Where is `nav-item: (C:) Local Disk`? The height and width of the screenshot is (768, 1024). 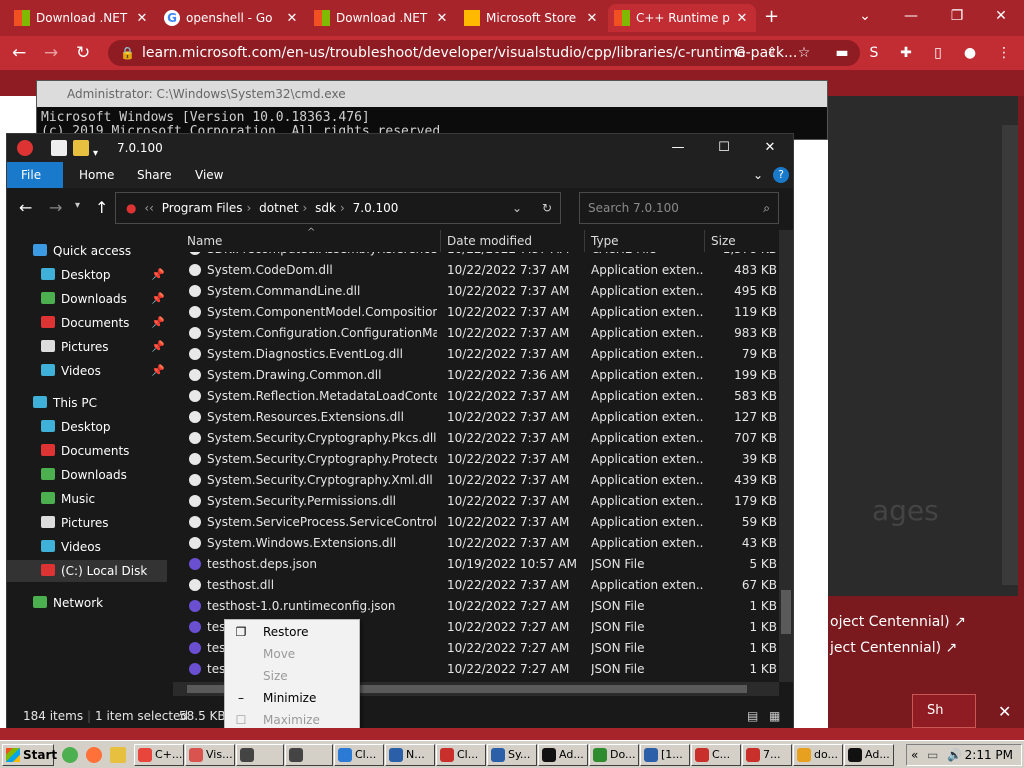
nav-item: (C:) Local Disk is located at coordinates (87, 571).